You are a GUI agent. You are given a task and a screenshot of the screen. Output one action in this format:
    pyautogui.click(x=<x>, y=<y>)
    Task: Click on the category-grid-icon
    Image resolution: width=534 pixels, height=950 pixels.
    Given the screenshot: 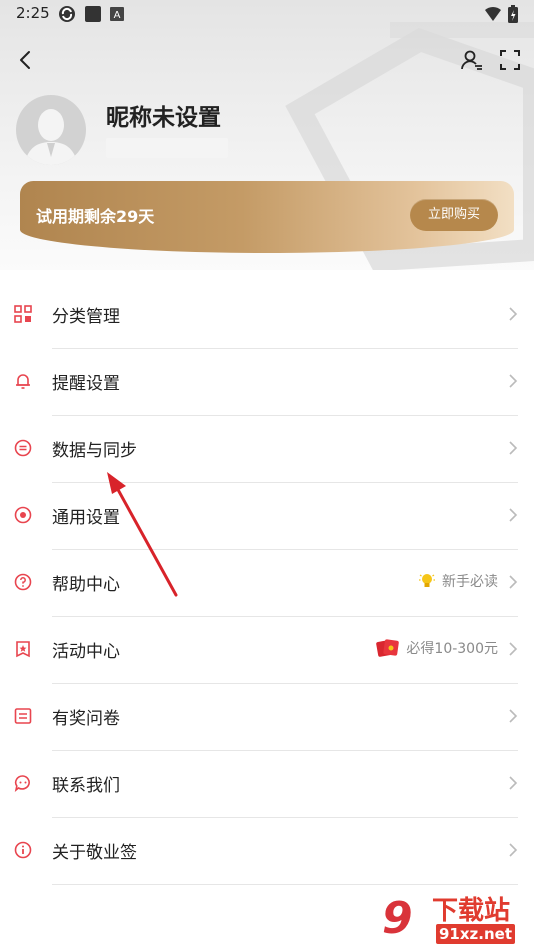 What is the action you would take?
    pyautogui.click(x=23, y=314)
    